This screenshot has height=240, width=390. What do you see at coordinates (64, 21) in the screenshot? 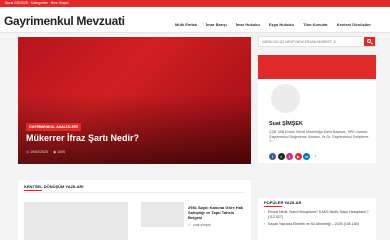
I see `site-logo: Gayrimenkul Mevzuati` at bounding box center [64, 21].